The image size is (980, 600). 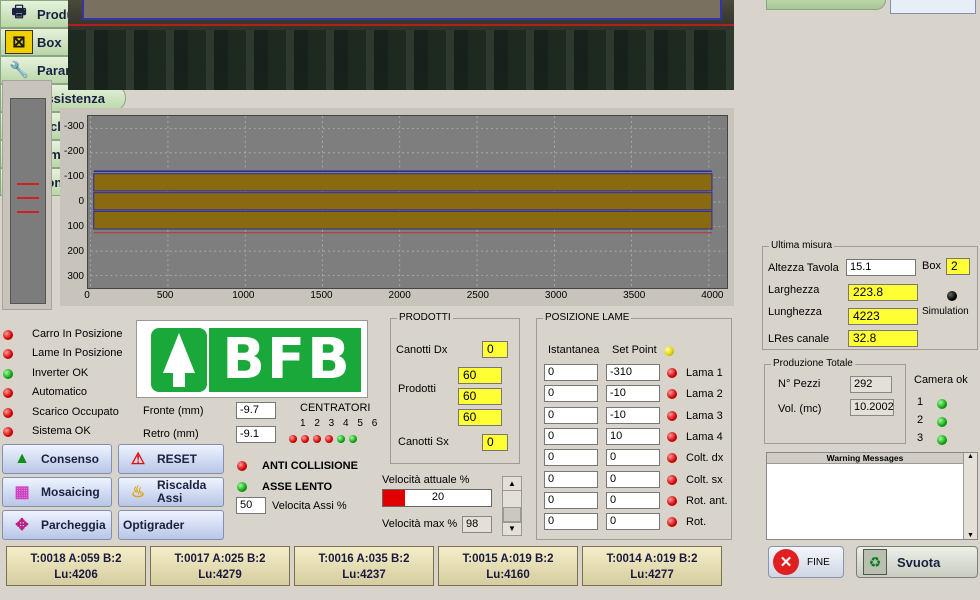 I want to click on status-label: Lame In Posizione, so click(x=77, y=353).